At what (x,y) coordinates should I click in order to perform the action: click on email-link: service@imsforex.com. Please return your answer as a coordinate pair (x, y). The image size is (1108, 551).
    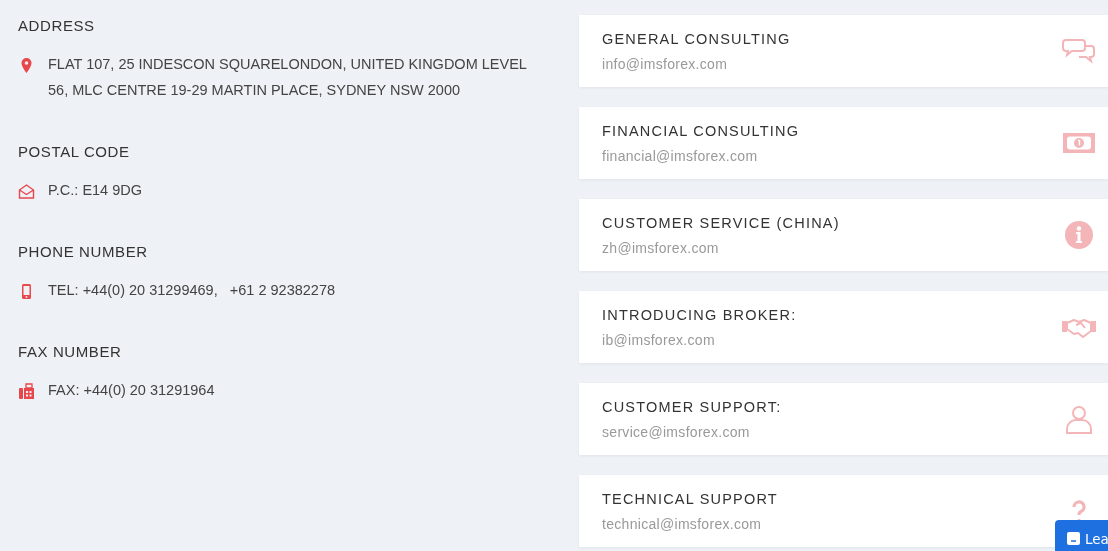
    Looking at the image, I should click on (676, 431).